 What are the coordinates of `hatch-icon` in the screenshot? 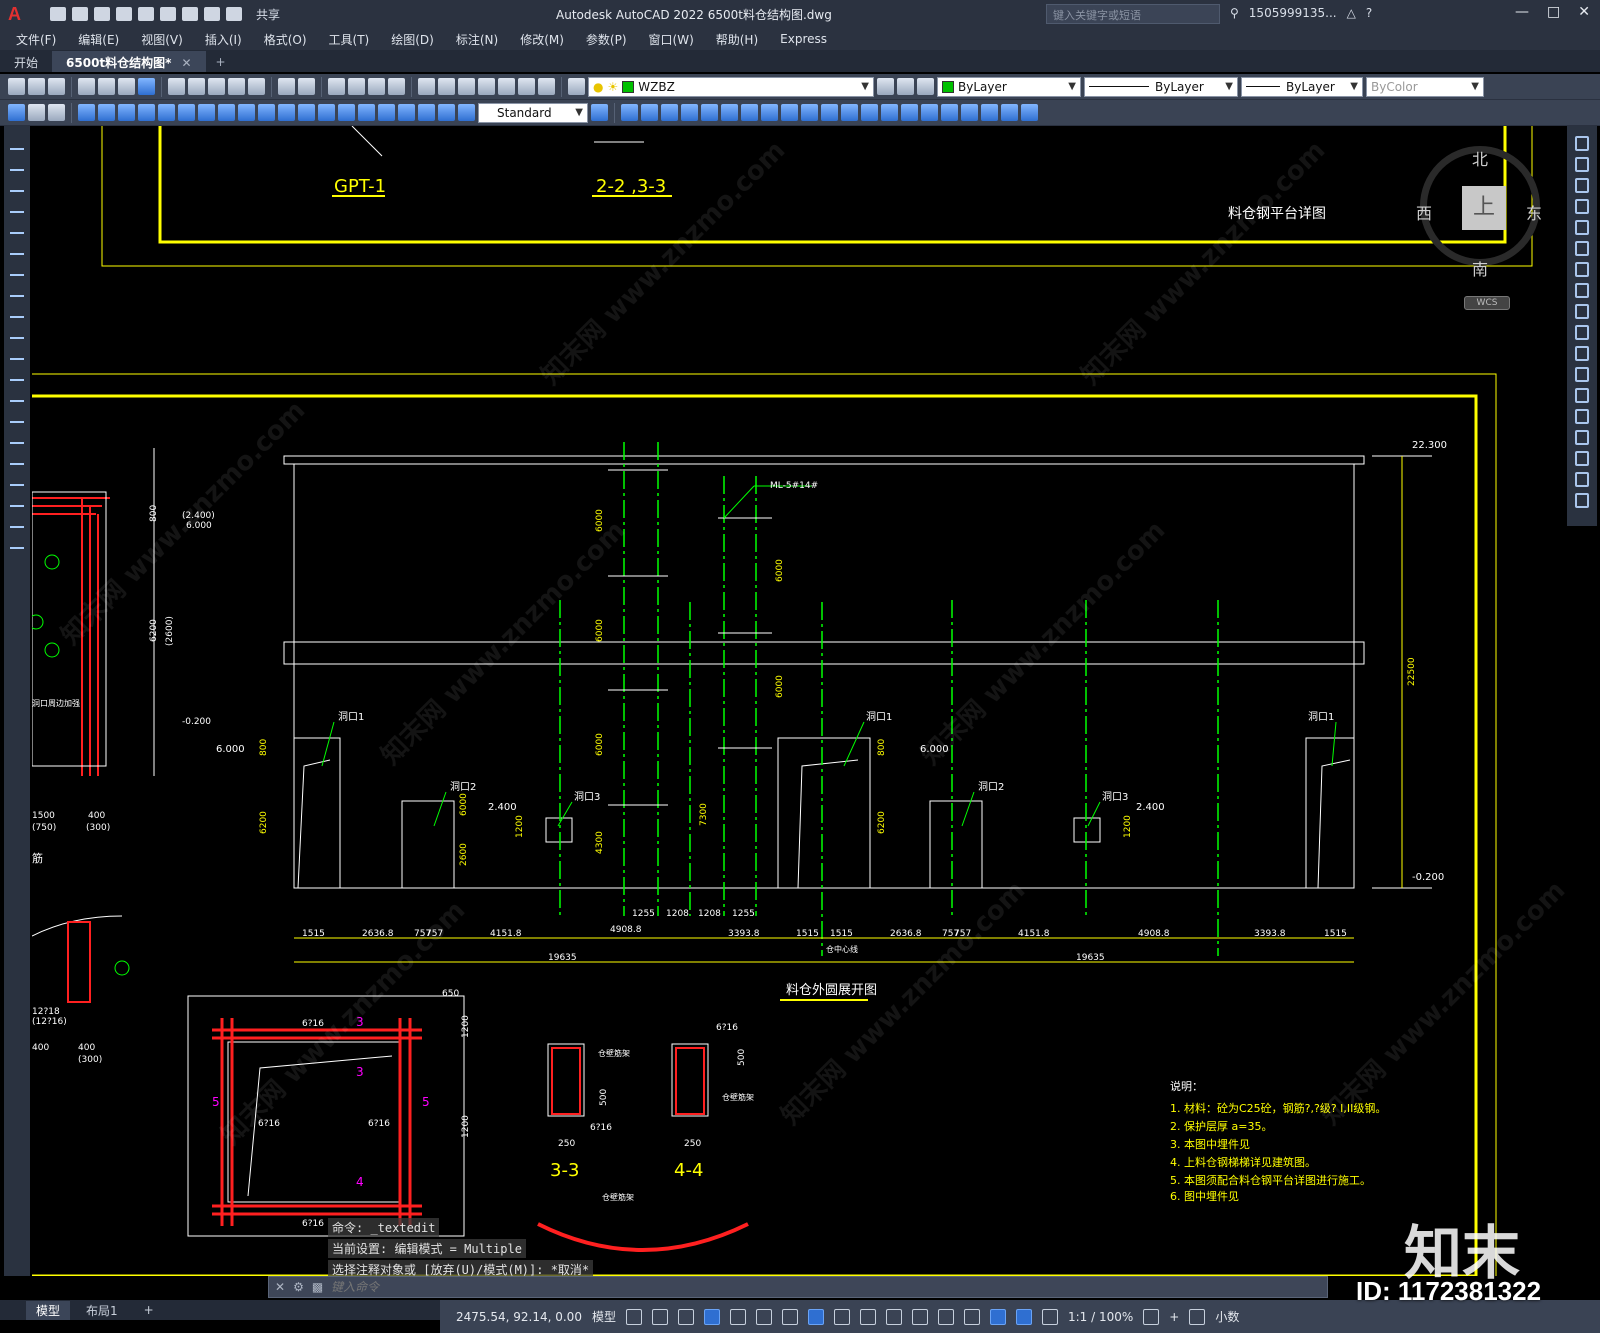 It's located at (17, 436).